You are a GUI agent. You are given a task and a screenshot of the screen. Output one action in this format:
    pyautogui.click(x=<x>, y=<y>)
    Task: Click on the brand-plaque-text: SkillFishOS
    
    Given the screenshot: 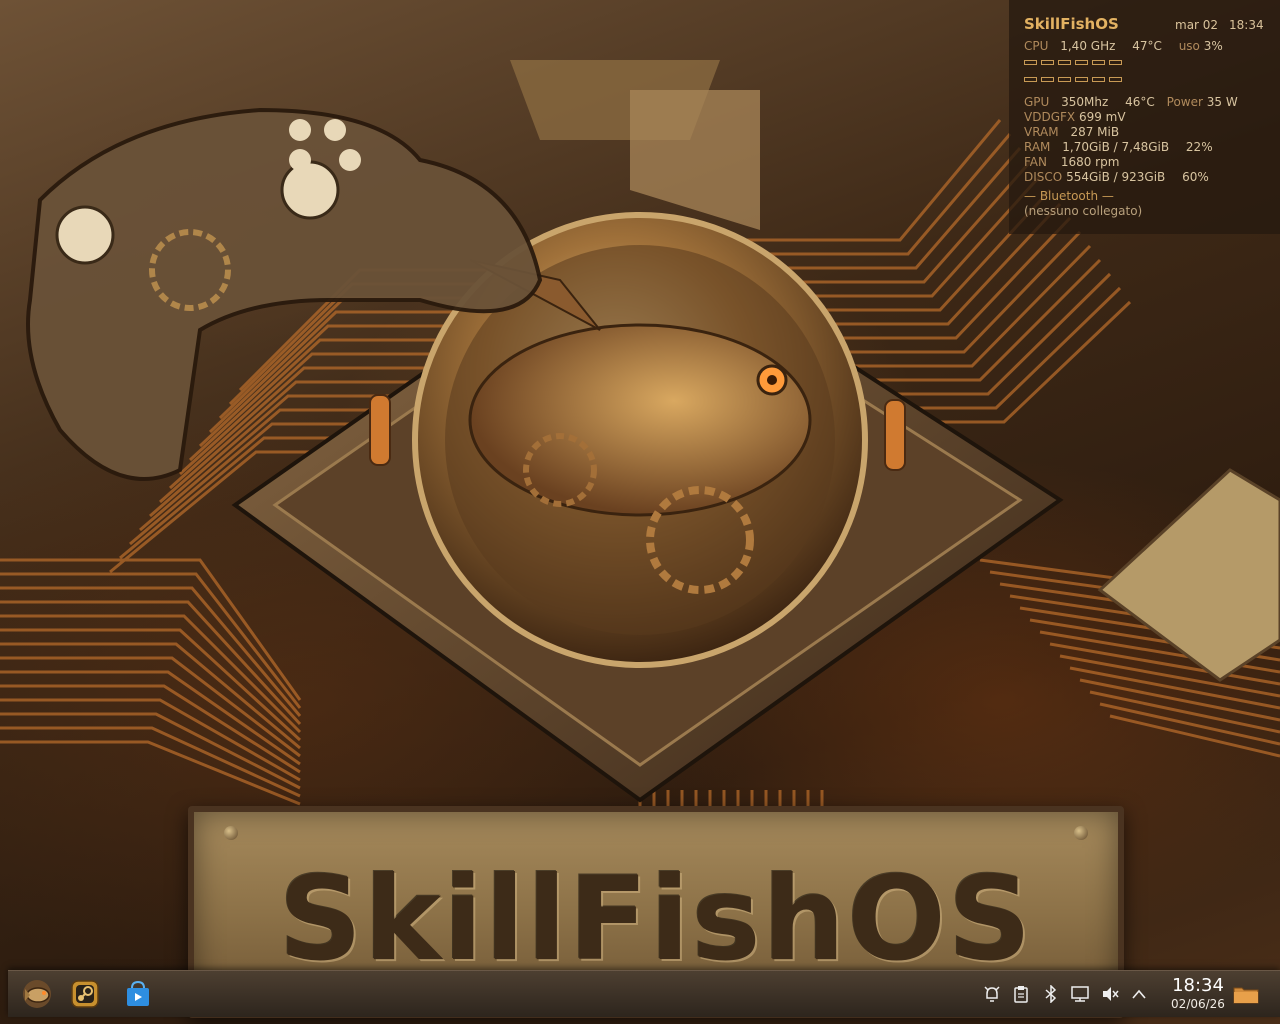 What is the action you would take?
    pyautogui.click(x=656, y=919)
    